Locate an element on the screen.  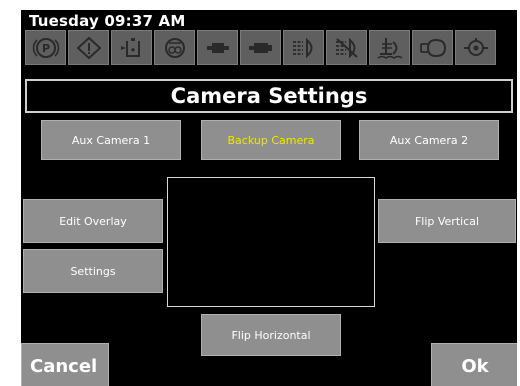
svg-text: P is located at coordinates (45, 48).